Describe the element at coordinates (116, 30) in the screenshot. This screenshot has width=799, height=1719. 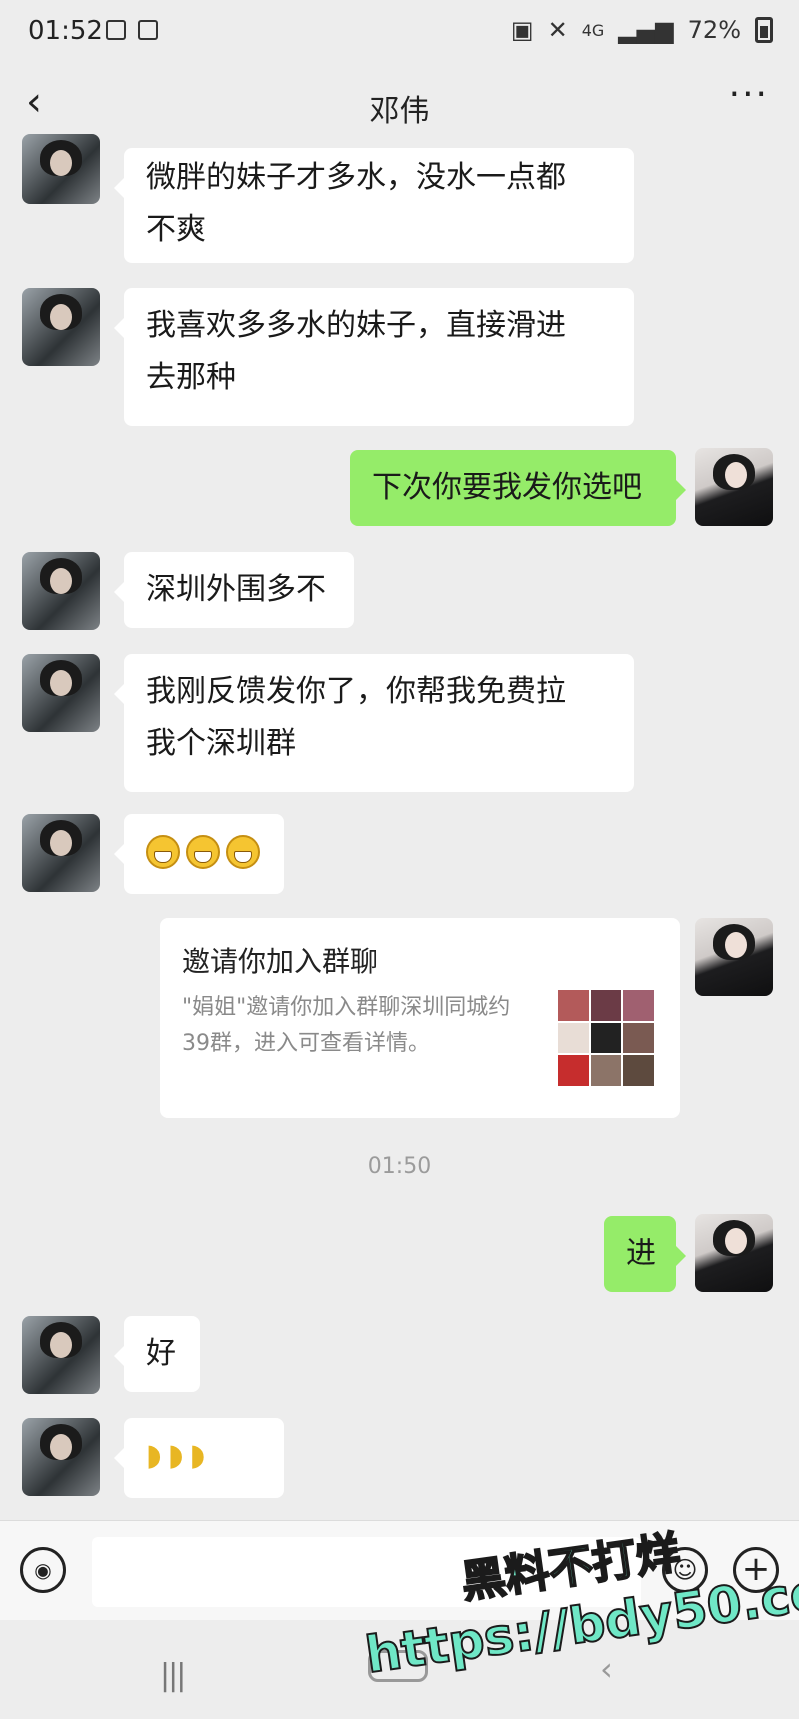
I see `gallery-icon` at that location.